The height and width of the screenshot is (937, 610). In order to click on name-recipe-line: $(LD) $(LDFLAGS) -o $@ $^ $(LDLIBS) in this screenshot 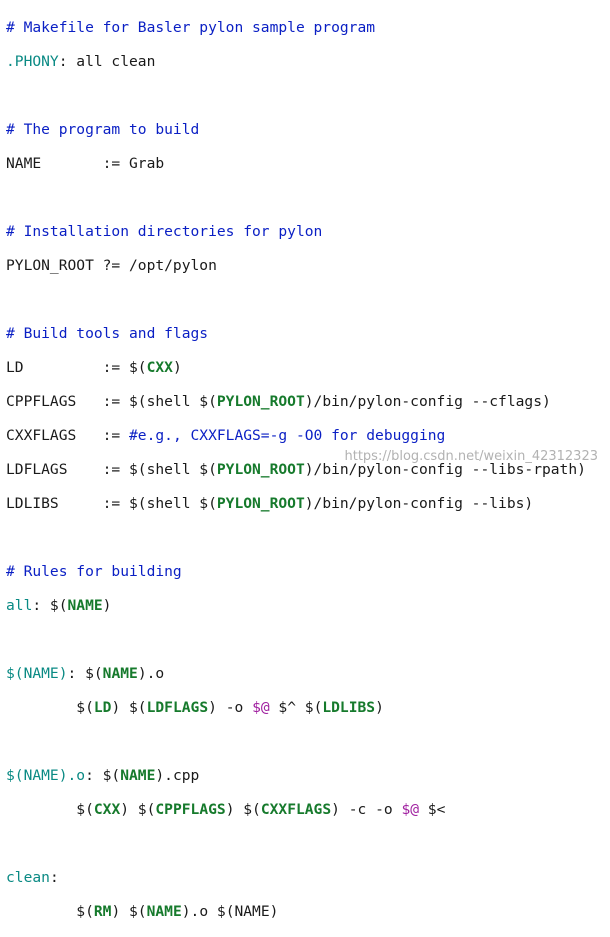, I will do `click(195, 707)`.